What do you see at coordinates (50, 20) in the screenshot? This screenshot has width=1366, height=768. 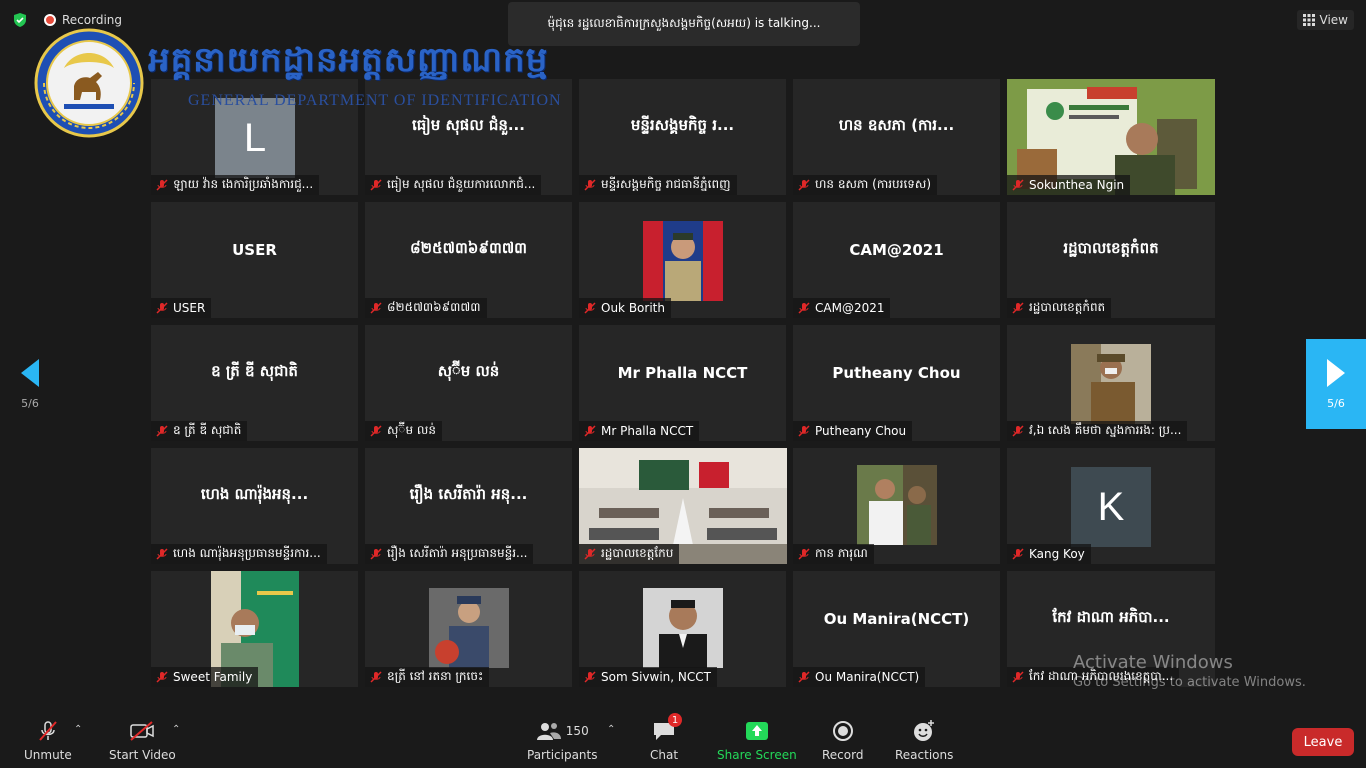 I see `recording-dot-icon` at bounding box center [50, 20].